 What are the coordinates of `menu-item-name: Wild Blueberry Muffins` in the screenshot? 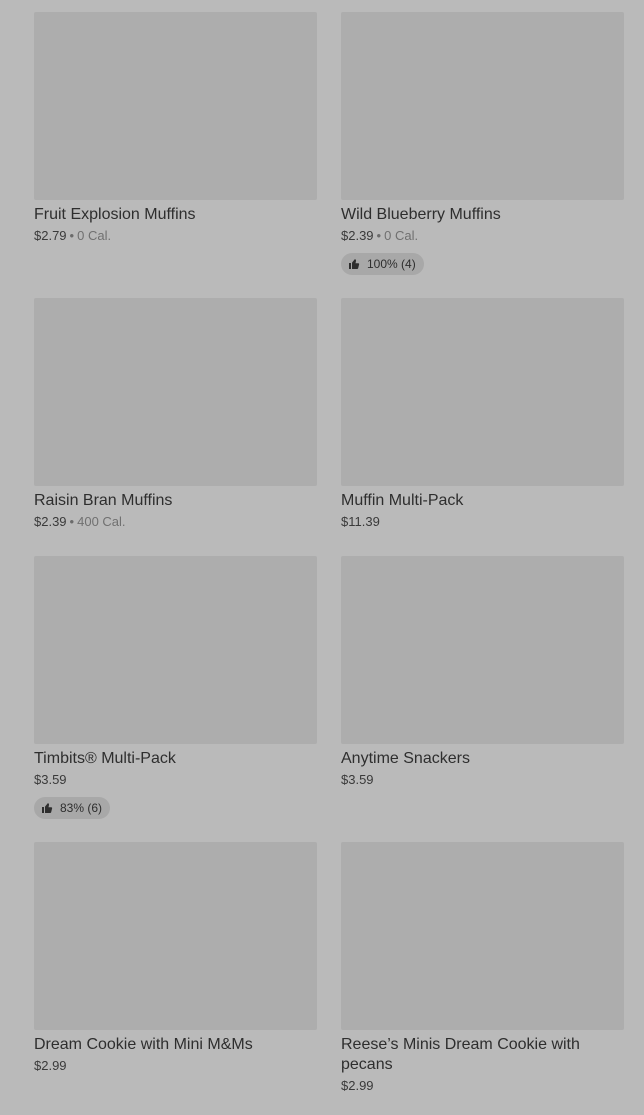 It's located at (421, 214).